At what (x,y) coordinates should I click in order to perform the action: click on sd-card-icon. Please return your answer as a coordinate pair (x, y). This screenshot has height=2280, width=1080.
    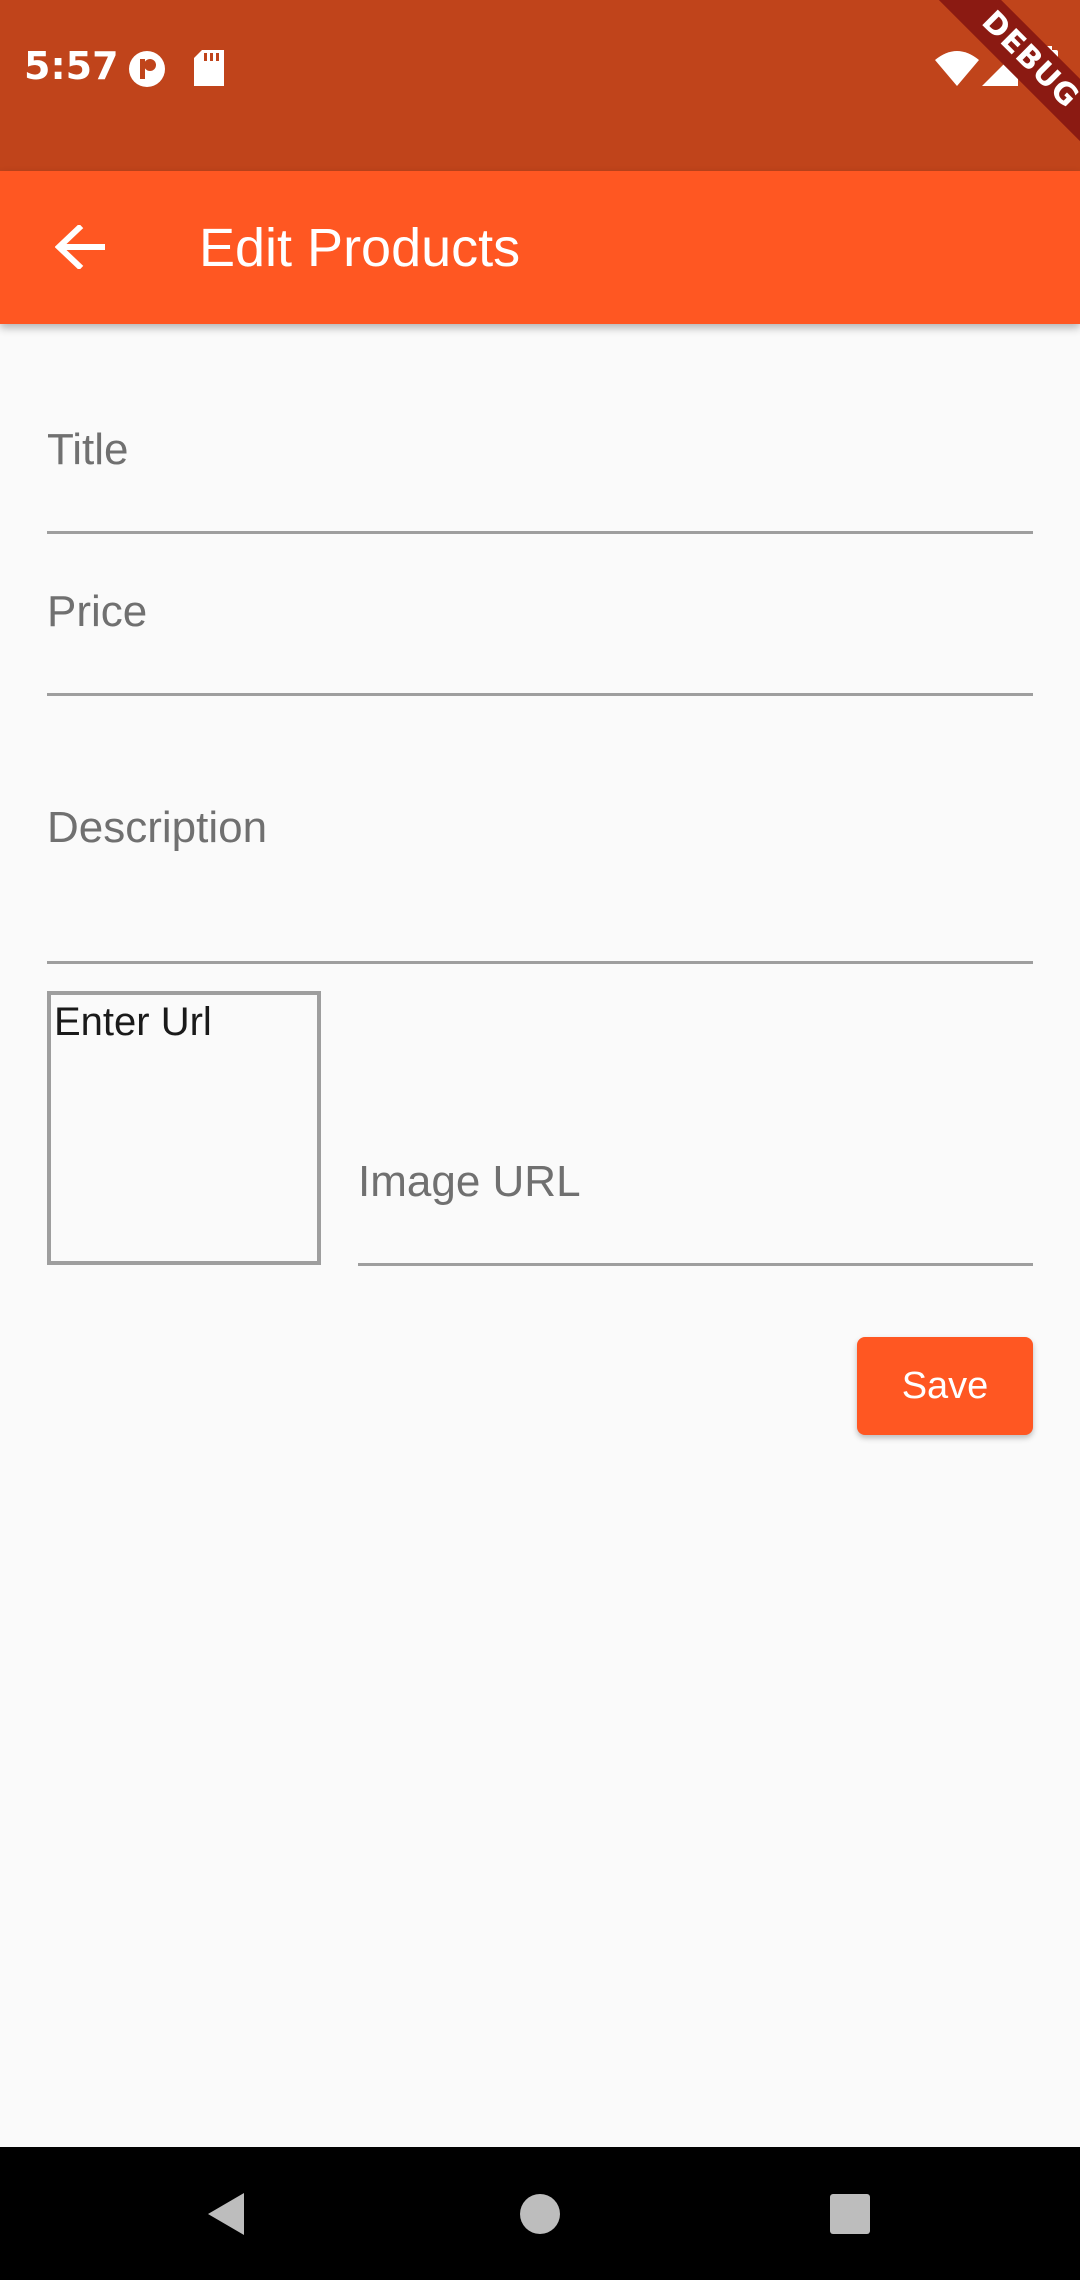
    Looking at the image, I should click on (209, 70).